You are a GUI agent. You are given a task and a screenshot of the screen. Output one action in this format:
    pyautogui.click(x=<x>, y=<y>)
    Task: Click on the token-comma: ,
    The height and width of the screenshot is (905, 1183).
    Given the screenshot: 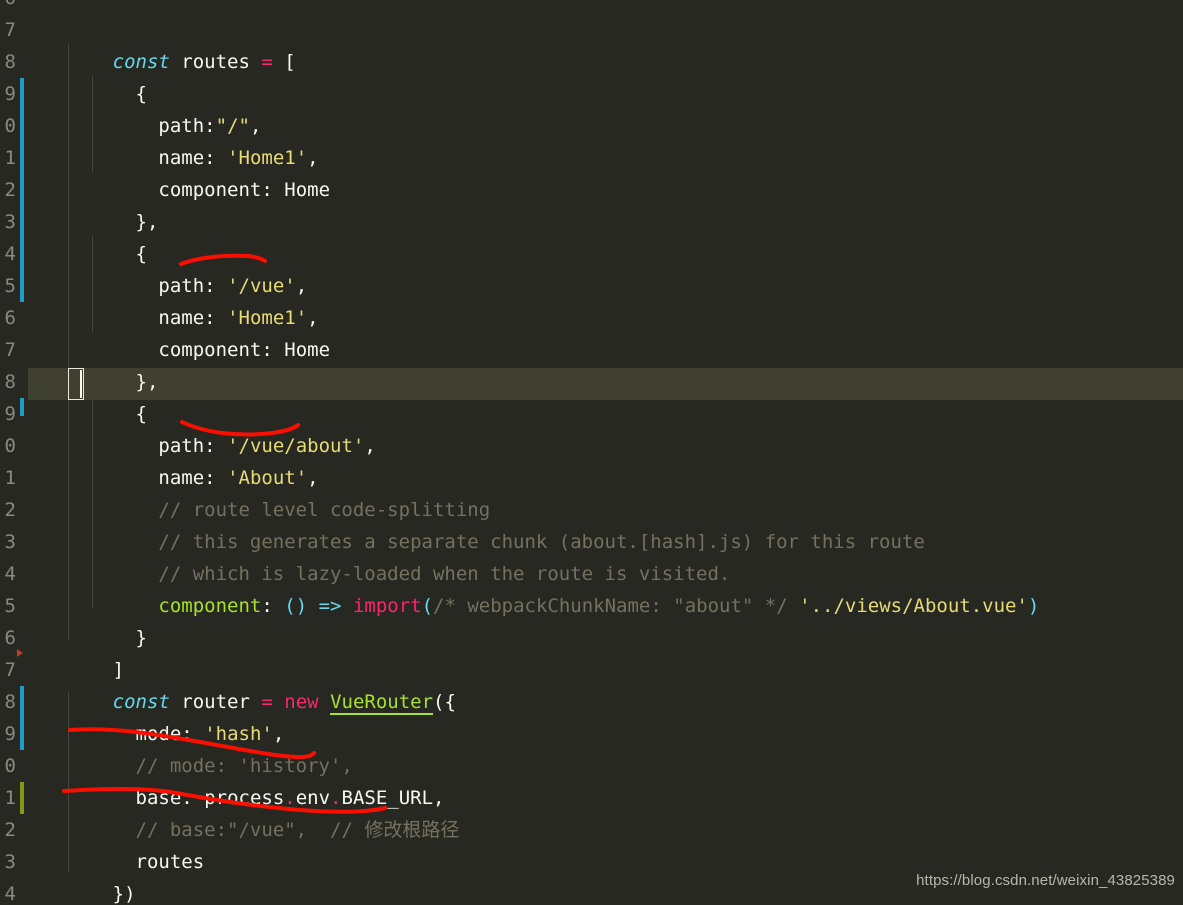 What is the action you would take?
    pyautogui.click(x=370, y=446)
    